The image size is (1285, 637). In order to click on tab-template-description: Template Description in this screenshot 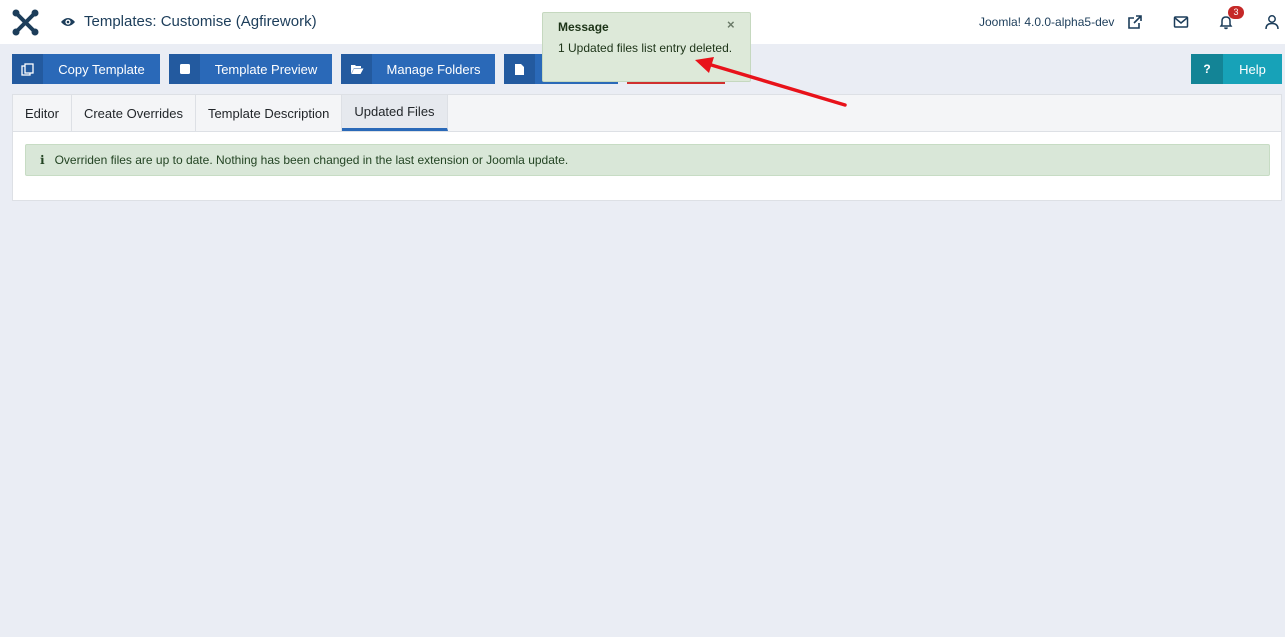, I will do `click(269, 113)`.